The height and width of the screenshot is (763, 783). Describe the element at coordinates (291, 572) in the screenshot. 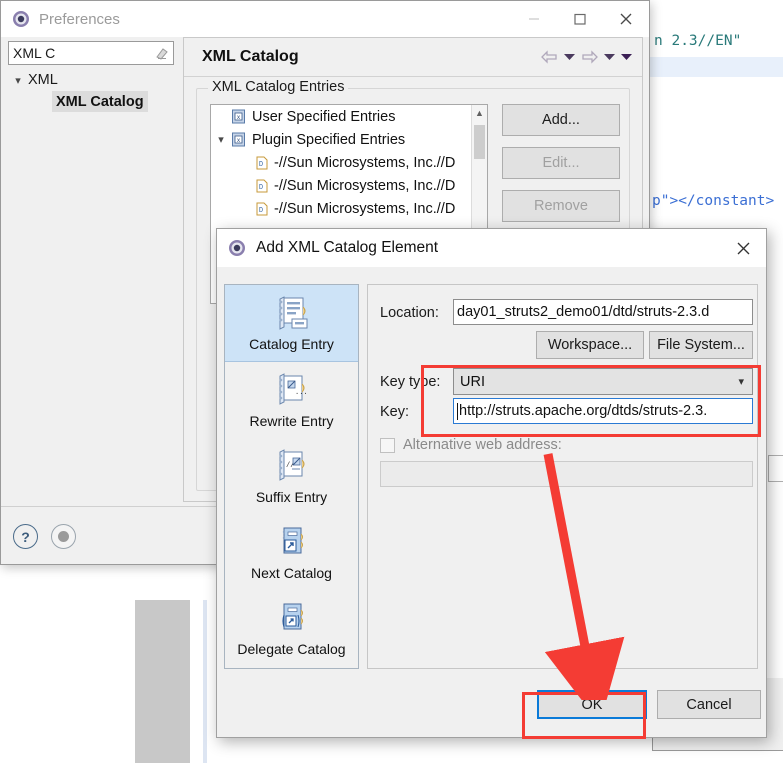

I see `sidebar-item-label: Next Catalog` at that location.